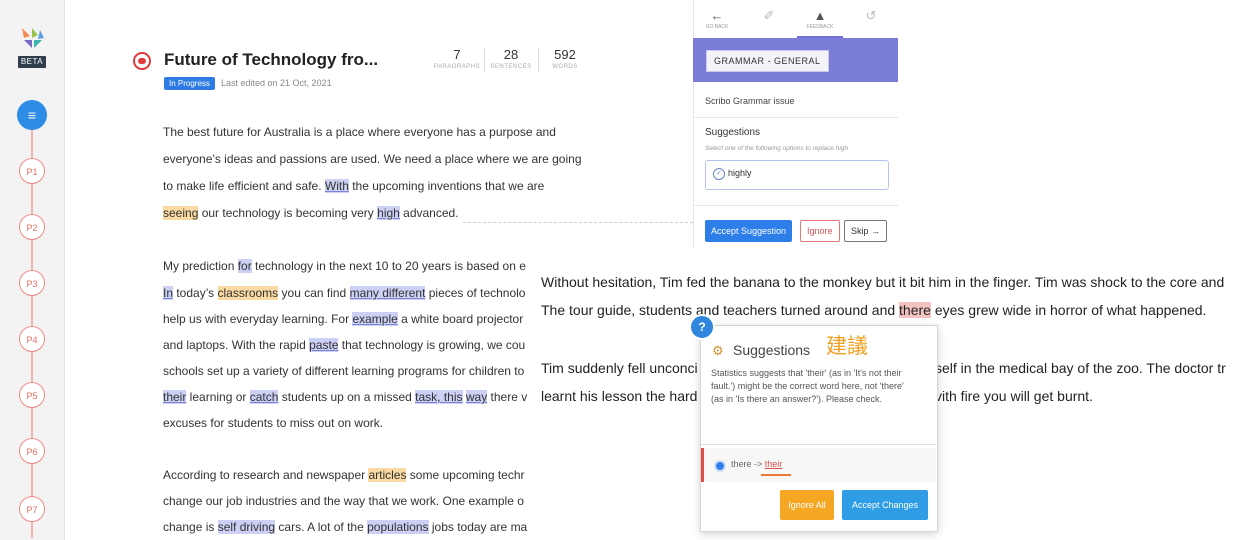  I want to click on arrow-left-icon: ←, so click(717, 15).